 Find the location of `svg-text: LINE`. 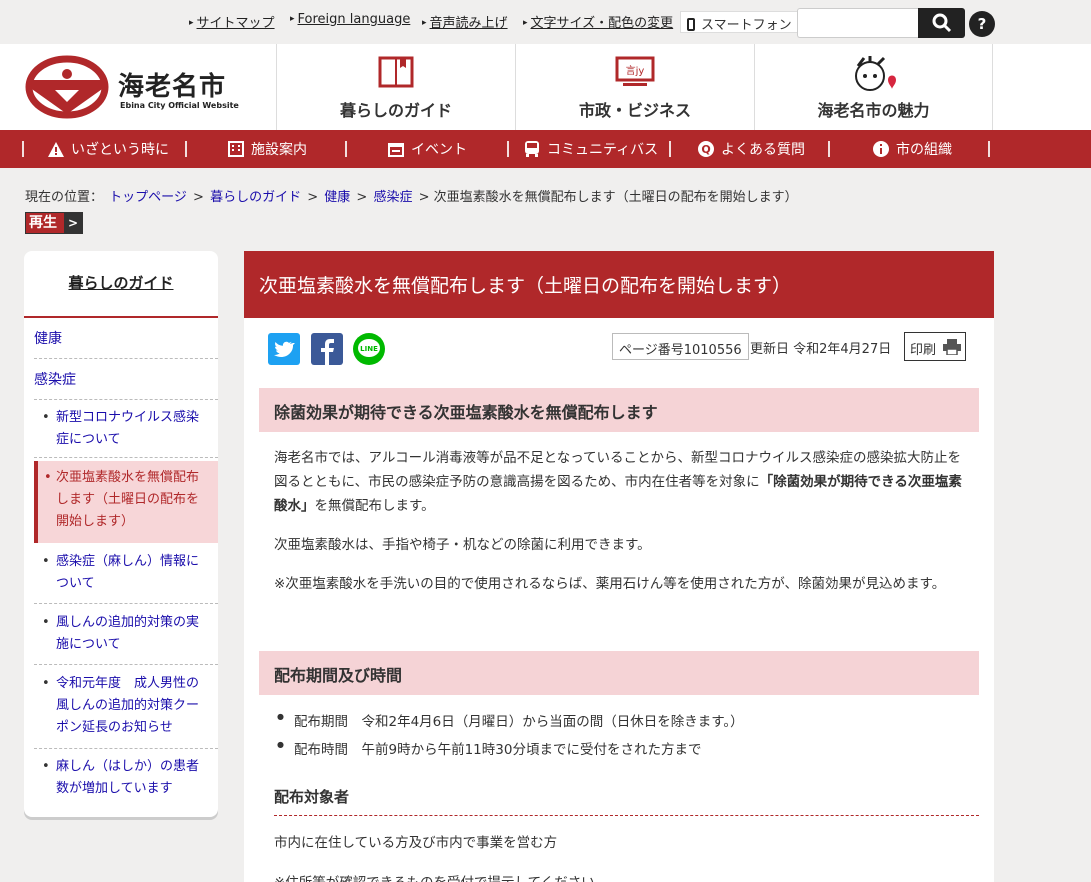

svg-text: LINE is located at coordinates (369, 349).